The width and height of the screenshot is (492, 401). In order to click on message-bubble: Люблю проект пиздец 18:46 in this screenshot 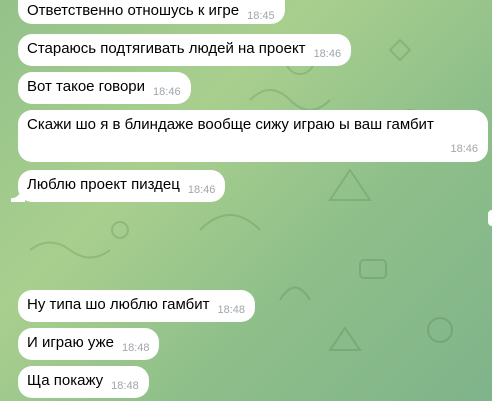, I will do `click(118, 186)`.